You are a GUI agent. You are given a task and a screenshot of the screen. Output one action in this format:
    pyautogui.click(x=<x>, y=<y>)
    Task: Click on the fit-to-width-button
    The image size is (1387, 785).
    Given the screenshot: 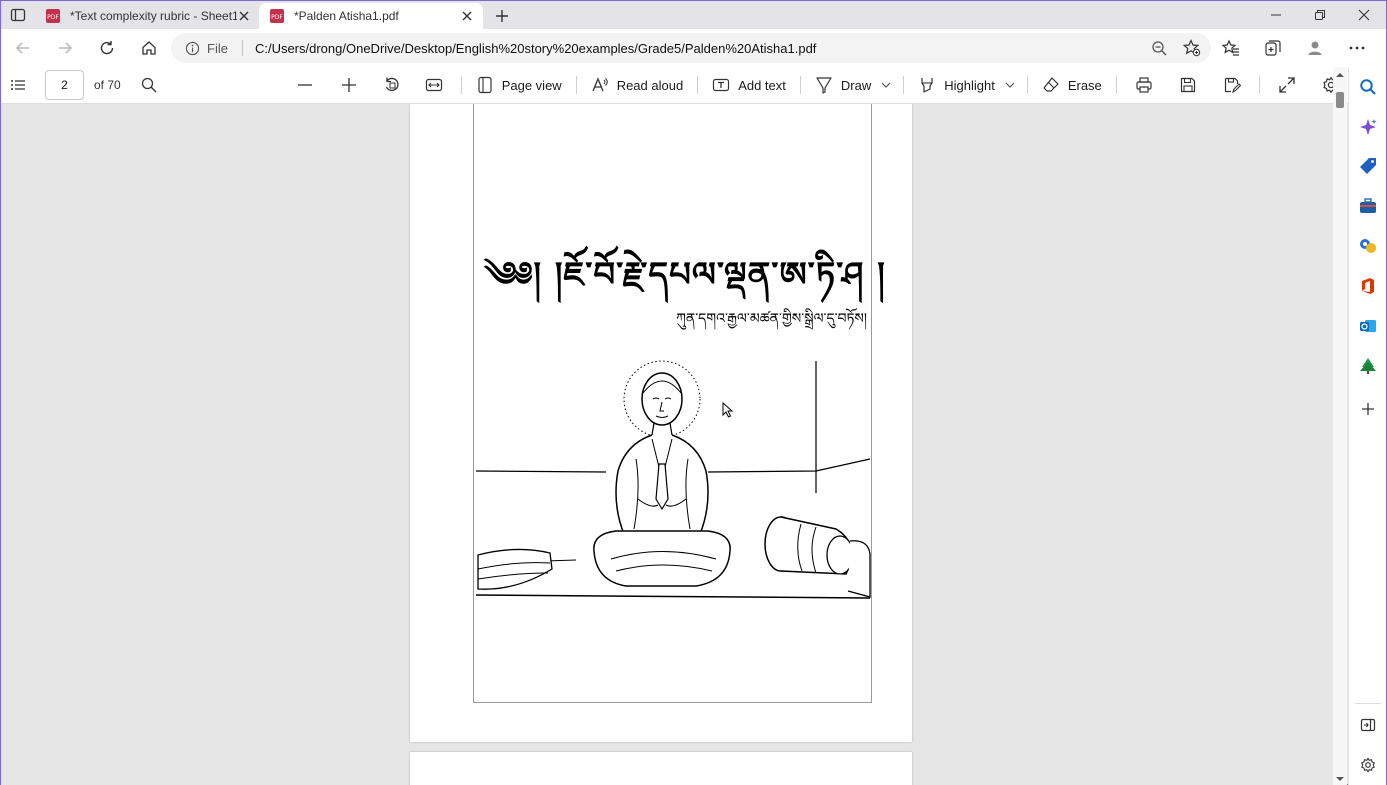 What is the action you would take?
    pyautogui.click(x=434, y=85)
    